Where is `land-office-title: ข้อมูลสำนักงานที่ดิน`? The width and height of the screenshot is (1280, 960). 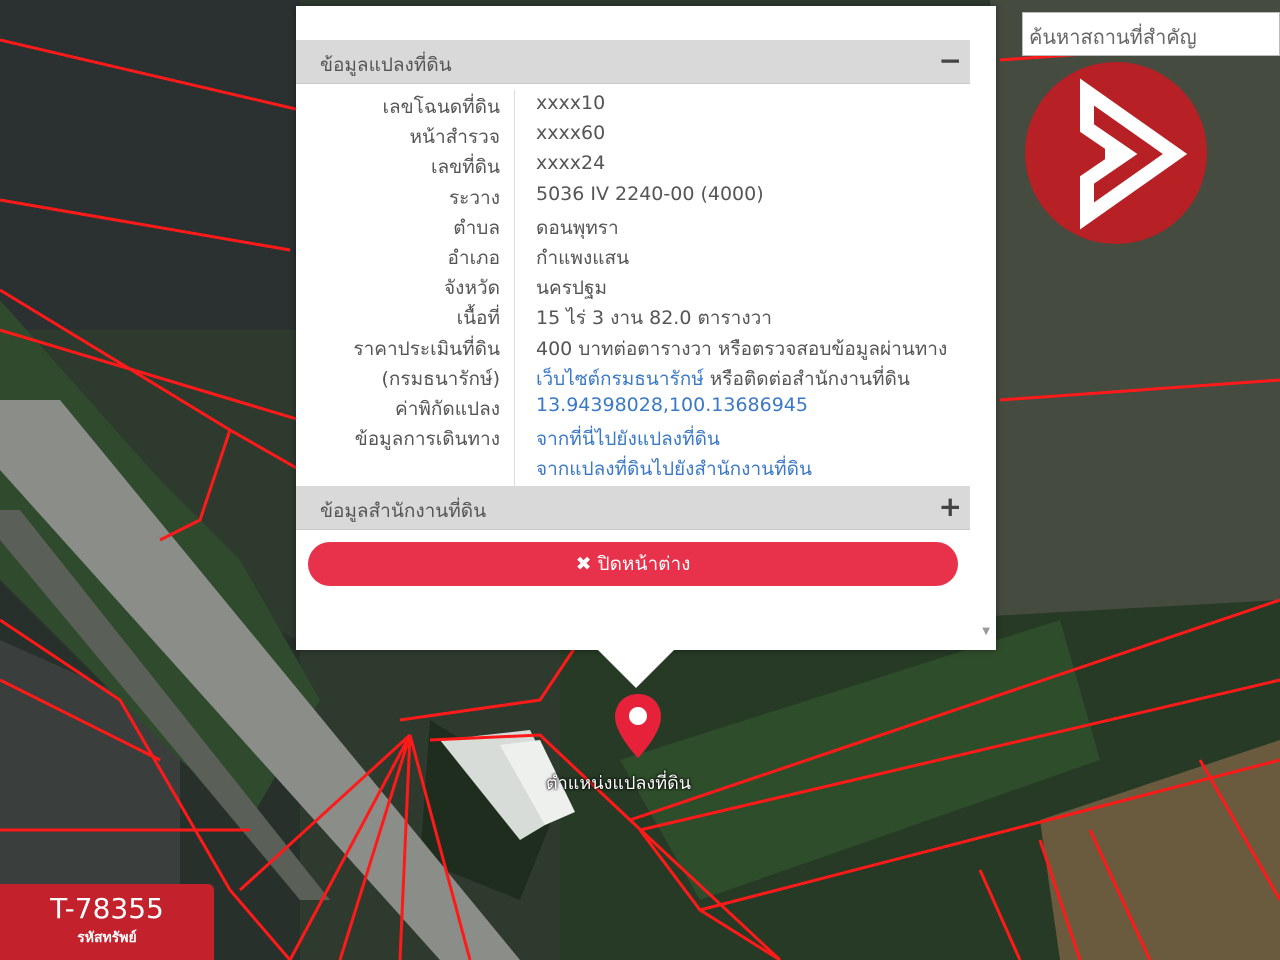 land-office-title: ข้อมูลสำนักงานที่ดิน is located at coordinates (403, 511).